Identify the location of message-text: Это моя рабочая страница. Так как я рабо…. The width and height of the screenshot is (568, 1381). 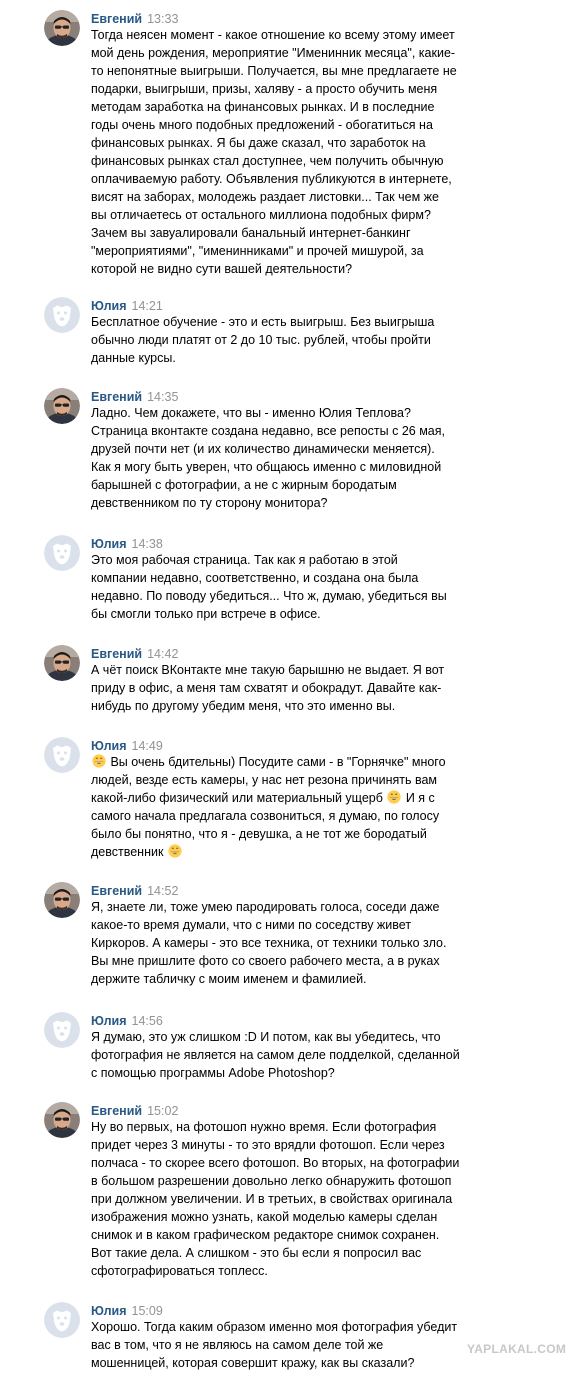
(328, 587).